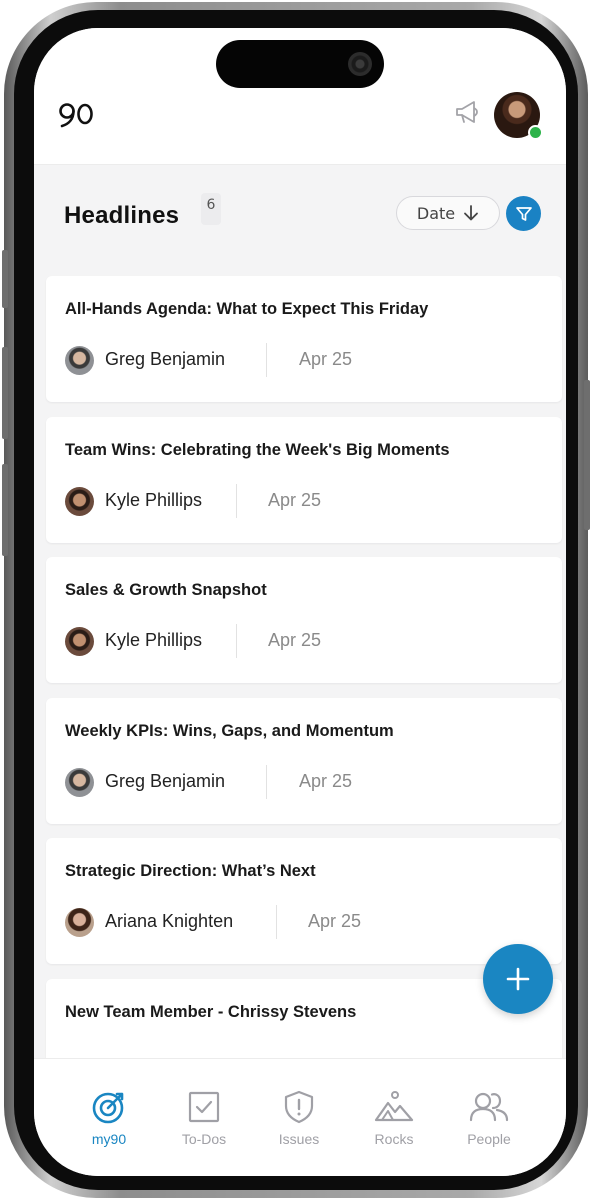 The image size is (592, 1200). I want to click on mountain-icon, so click(394, 1106).